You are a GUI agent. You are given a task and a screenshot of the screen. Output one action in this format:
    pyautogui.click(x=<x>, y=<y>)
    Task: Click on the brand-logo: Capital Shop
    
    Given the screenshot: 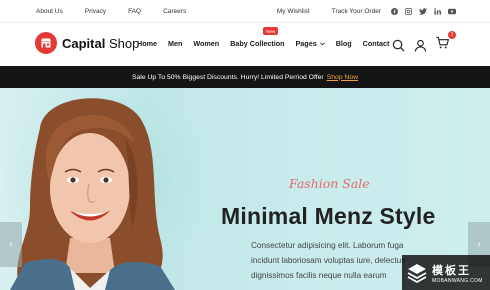 What is the action you would take?
    pyautogui.click(x=87, y=43)
    